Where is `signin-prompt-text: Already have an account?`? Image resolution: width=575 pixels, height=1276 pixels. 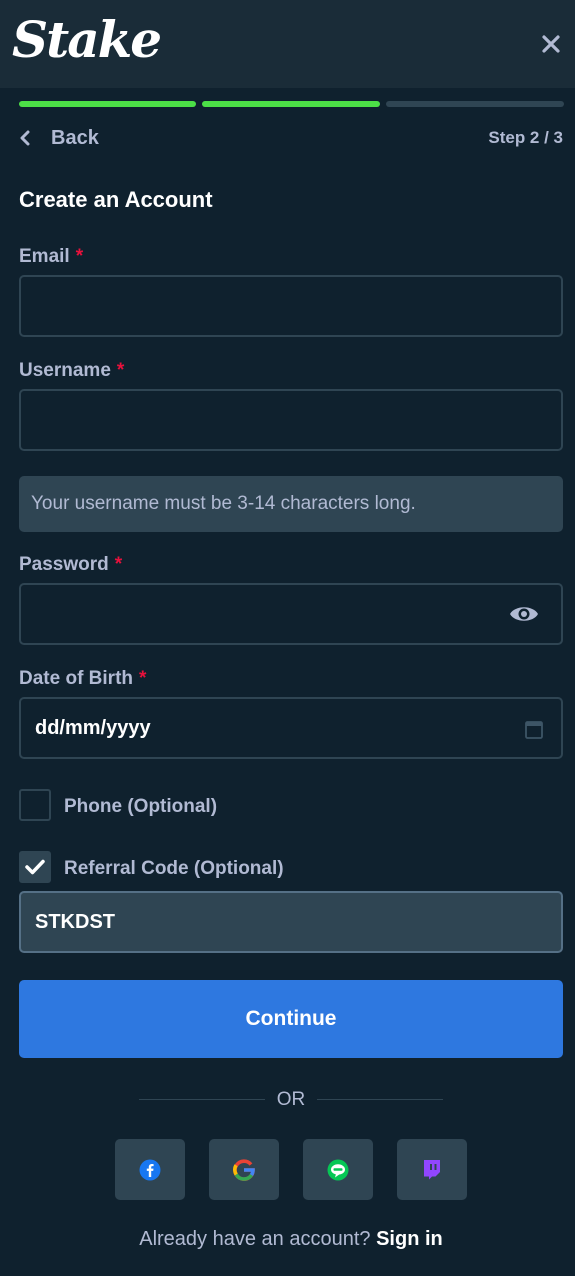
signin-prompt-text: Already have an account? is located at coordinates (255, 1239).